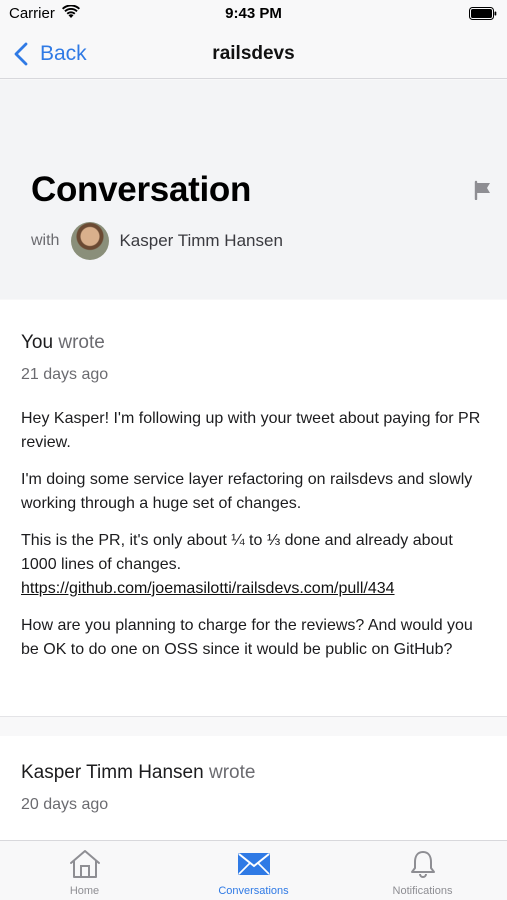  I want to click on participants-row: with Kasper Timm Hansen, so click(157, 241).